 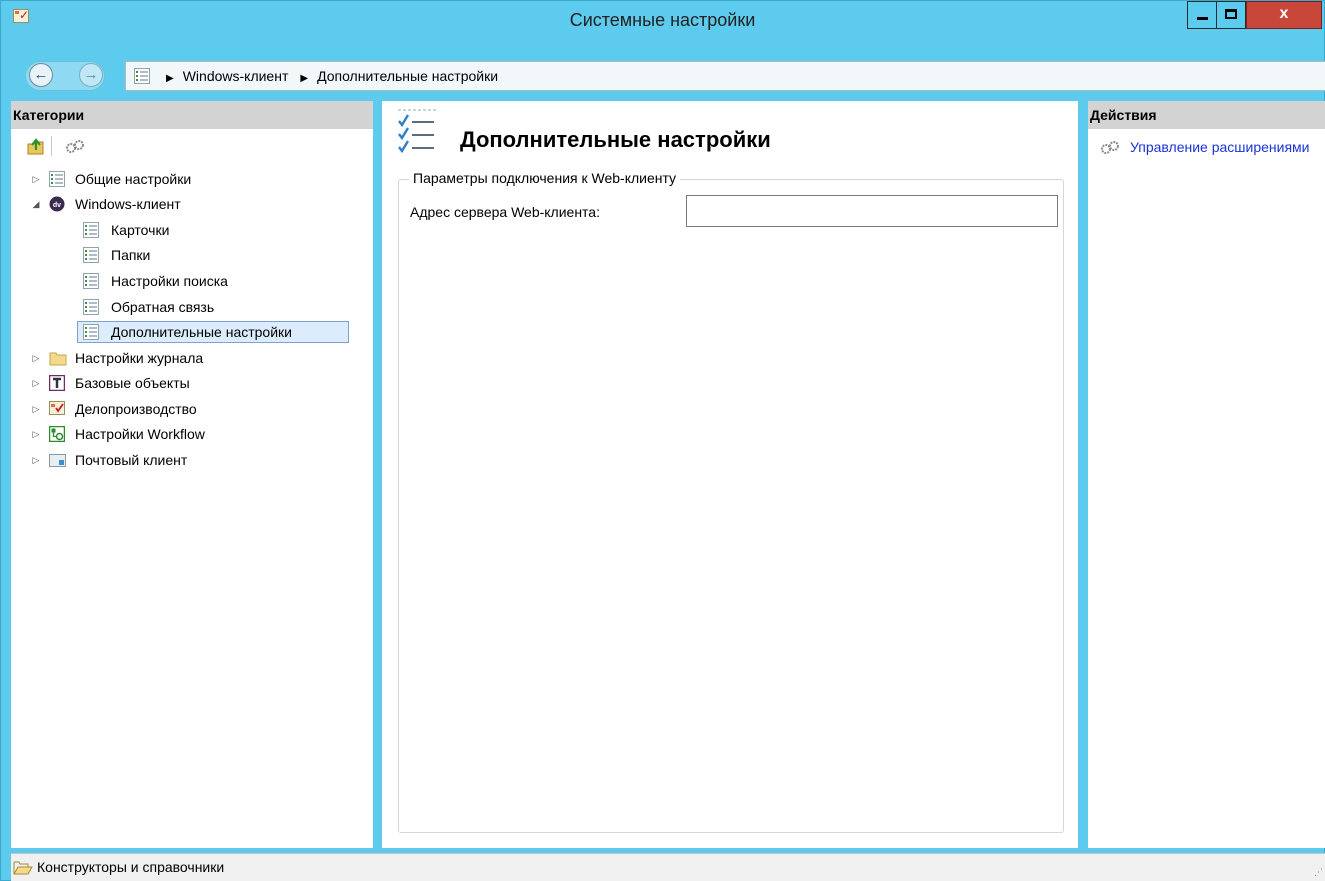 I want to click on toolbar-separator, so click(x=51, y=146).